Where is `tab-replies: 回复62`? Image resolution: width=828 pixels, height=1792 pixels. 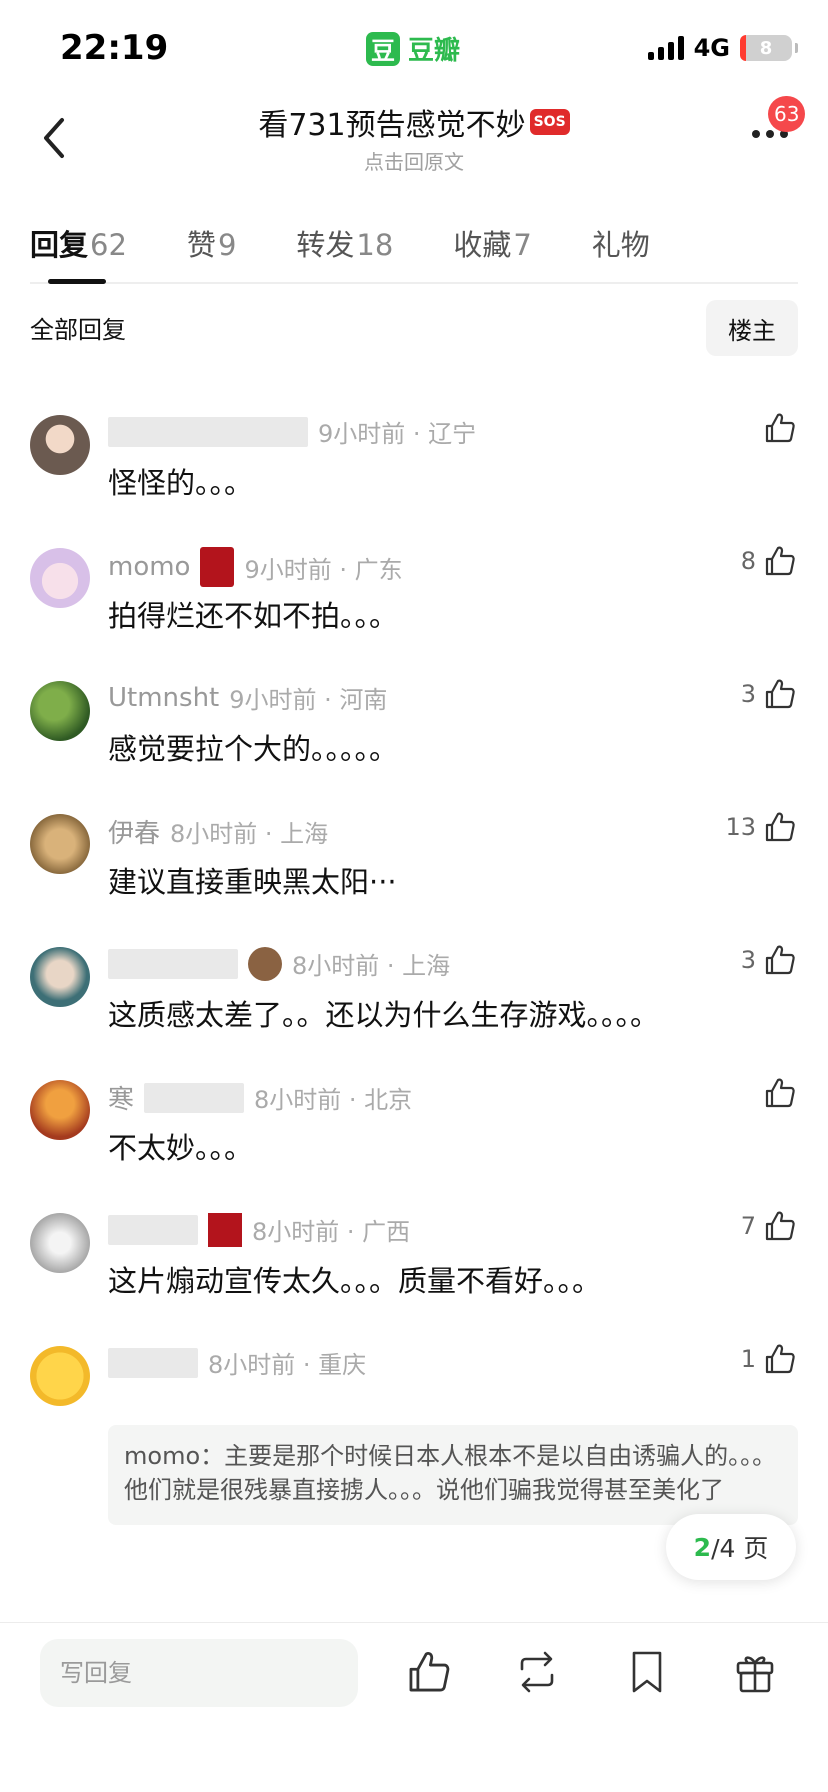 tab-replies: 回复62 is located at coordinates (78, 250).